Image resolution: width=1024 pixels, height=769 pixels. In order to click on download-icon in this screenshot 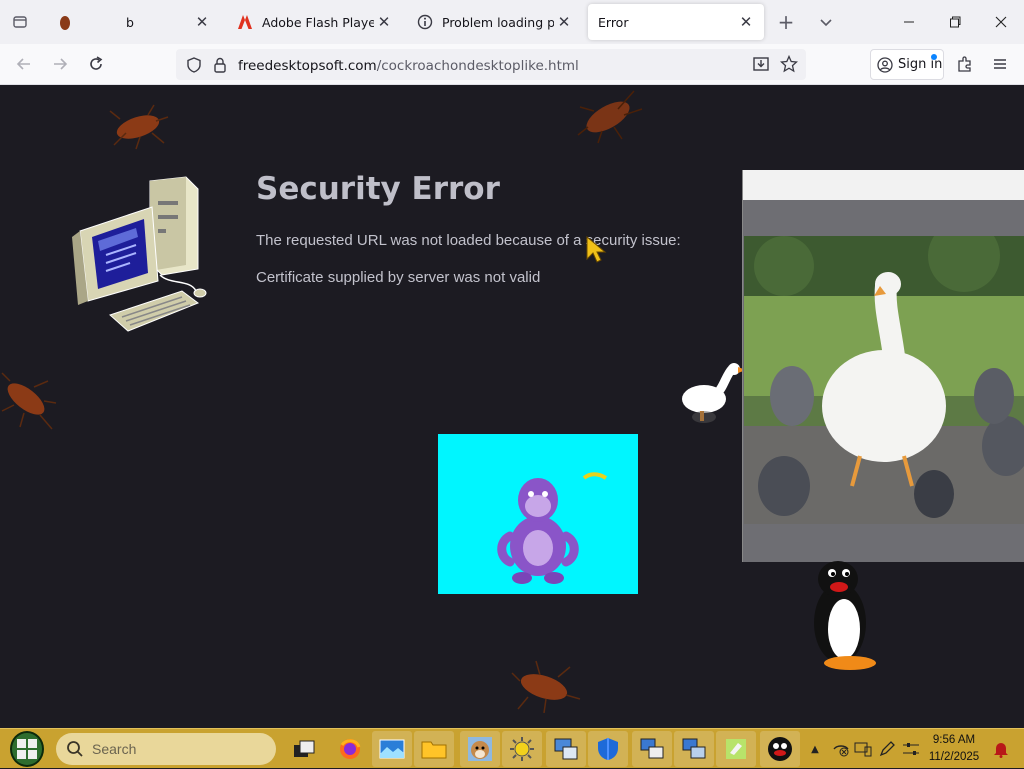, I will do `click(761, 66)`.